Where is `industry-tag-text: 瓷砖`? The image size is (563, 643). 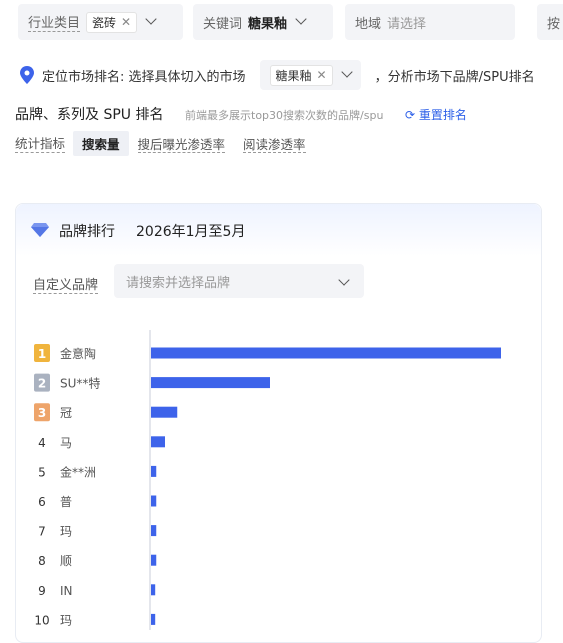
industry-tag-text: 瓷砖 is located at coordinates (104, 22).